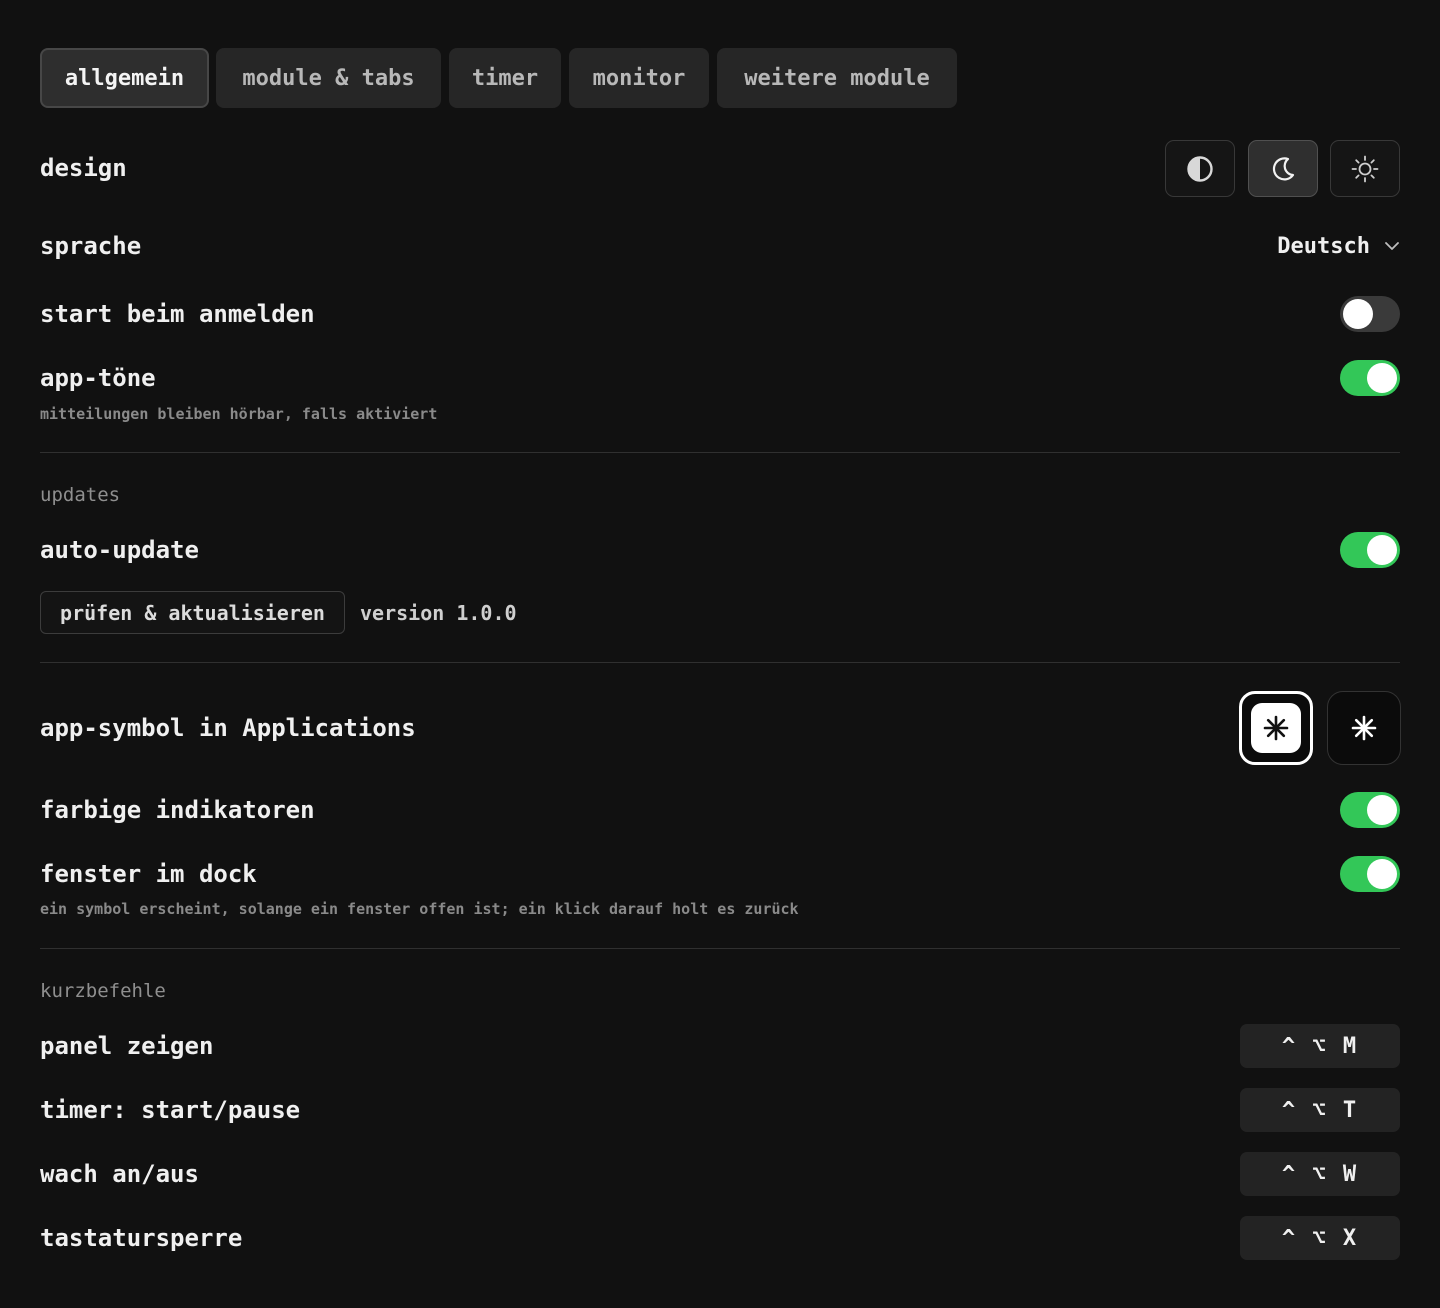  I want to click on tab-monitor: monitor, so click(639, 78).